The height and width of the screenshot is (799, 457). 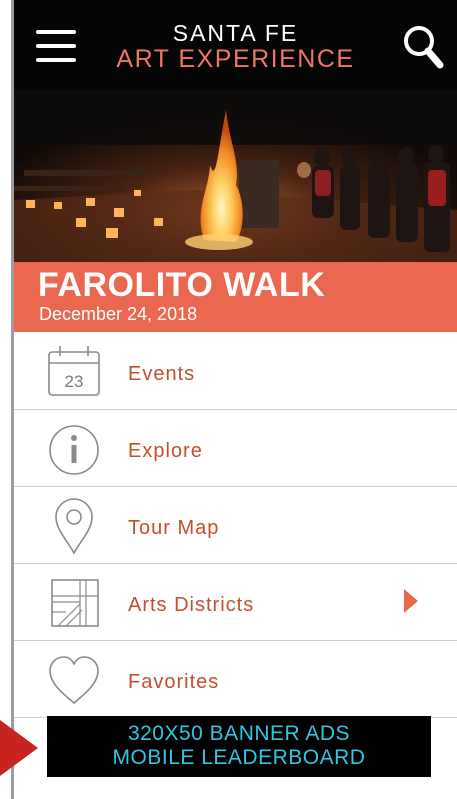 What do you see at coordinates (235, 679) in the screenshot?
I see `menu-item-favorites: Favorites` at bounding box center [235, 679].